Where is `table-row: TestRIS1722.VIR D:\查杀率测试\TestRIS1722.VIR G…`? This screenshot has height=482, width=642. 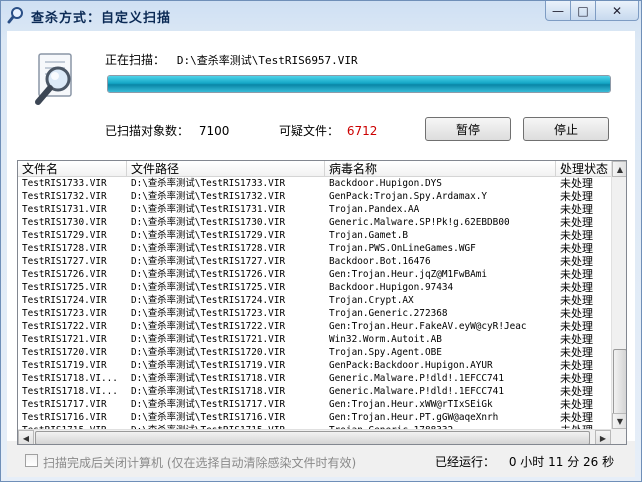
table-row: TestRIS1722.VIR D:\查杀率测试\TestRIS1722.VIR G… is located at coordinates (314, 326).